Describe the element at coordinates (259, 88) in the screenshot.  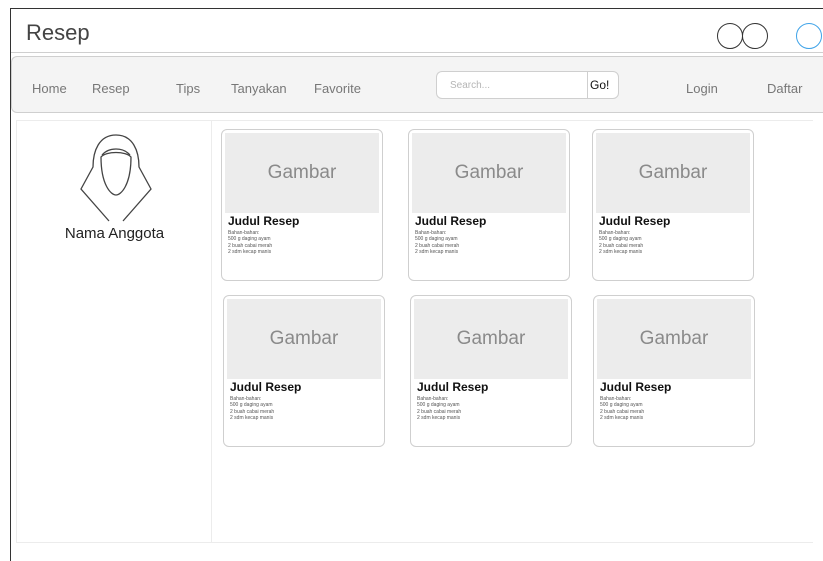
I see `nav-tanyakan: Tanyakan` at that location.